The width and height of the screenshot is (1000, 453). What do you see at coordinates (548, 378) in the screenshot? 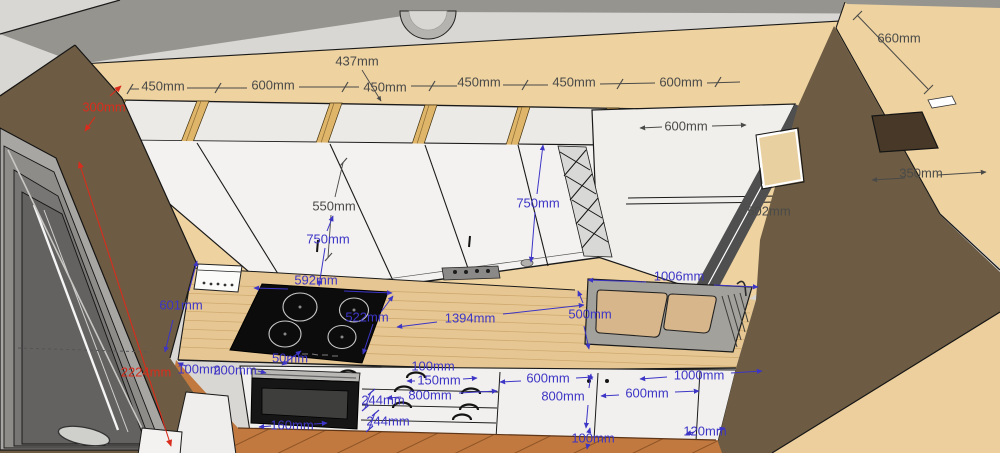
I see `dim-label-600mm-4: 600mm` at bounding box center [548, 378].